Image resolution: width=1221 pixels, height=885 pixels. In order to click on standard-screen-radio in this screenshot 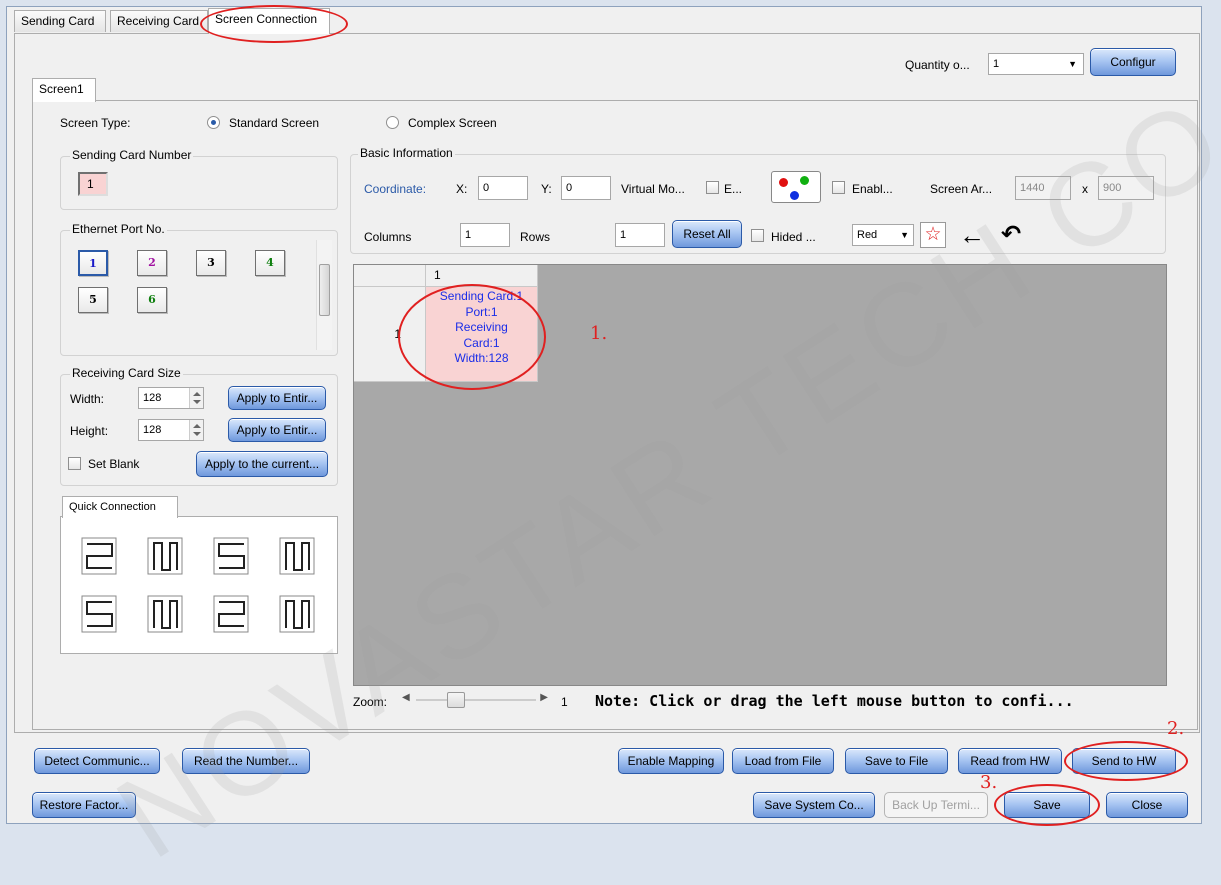, I will do `click(213, 122)`.